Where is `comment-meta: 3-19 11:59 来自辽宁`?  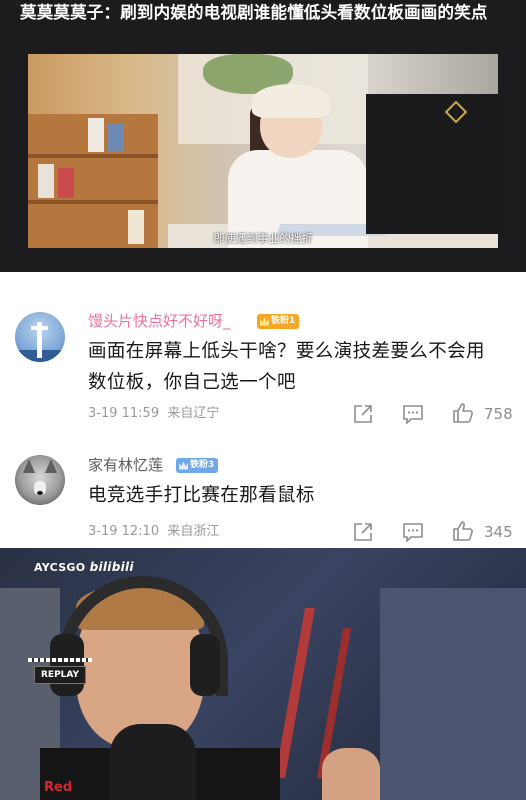
comment-meta: 3-19 11:59 来自辽宁 is located at coordinates (153, 414).